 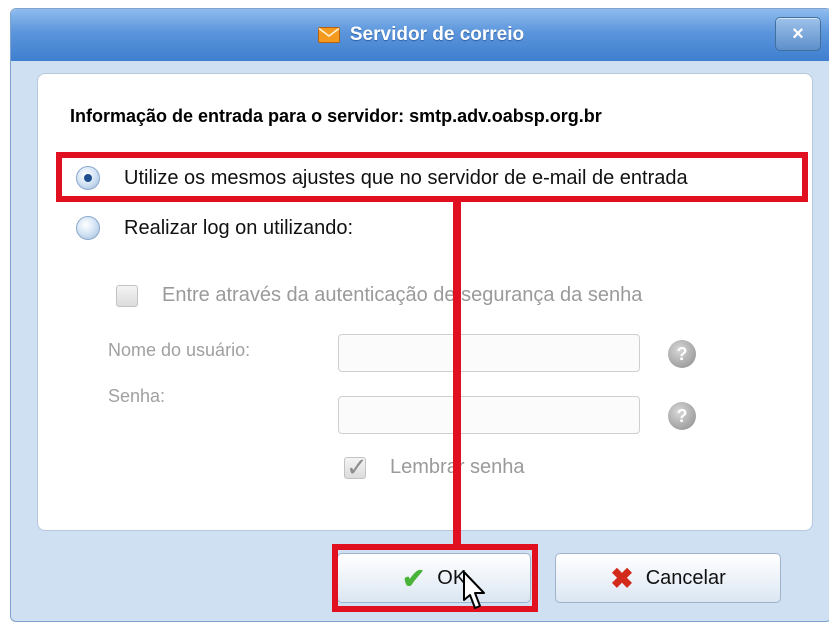 I want to click on annotation-box-ok, so click(x=435, y=578).